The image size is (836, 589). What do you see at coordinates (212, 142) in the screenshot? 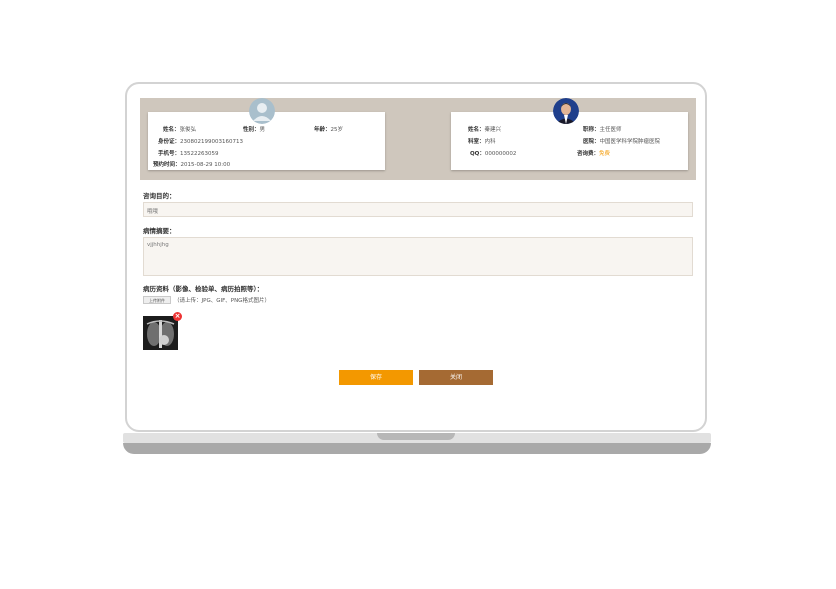
I see `patient-id: 230802199003160713` at bounding box center [212, 142].